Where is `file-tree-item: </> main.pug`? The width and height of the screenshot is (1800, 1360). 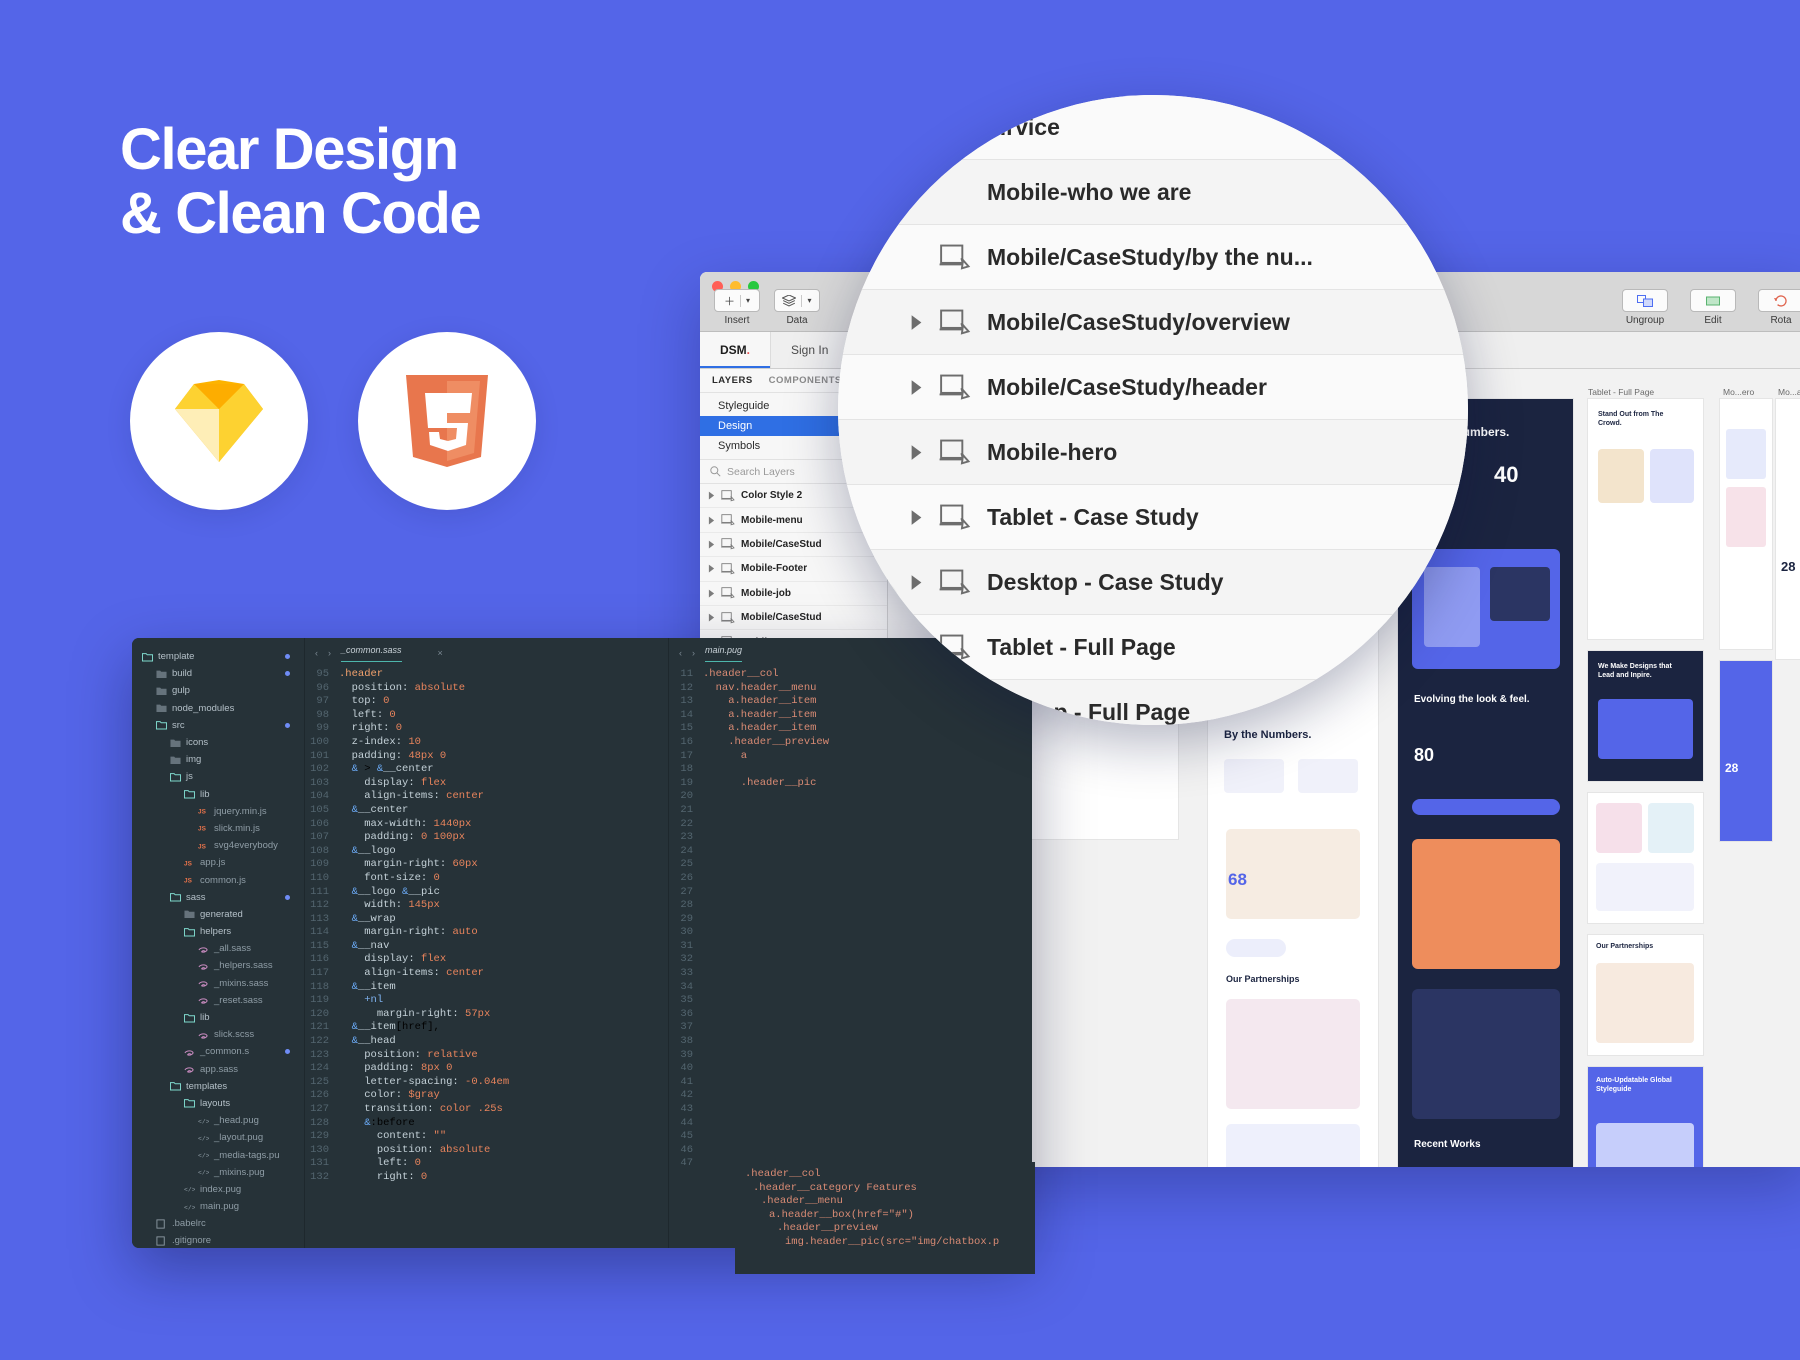
file-tree-item: </> main.pug is located at coordinates (218, 1206).